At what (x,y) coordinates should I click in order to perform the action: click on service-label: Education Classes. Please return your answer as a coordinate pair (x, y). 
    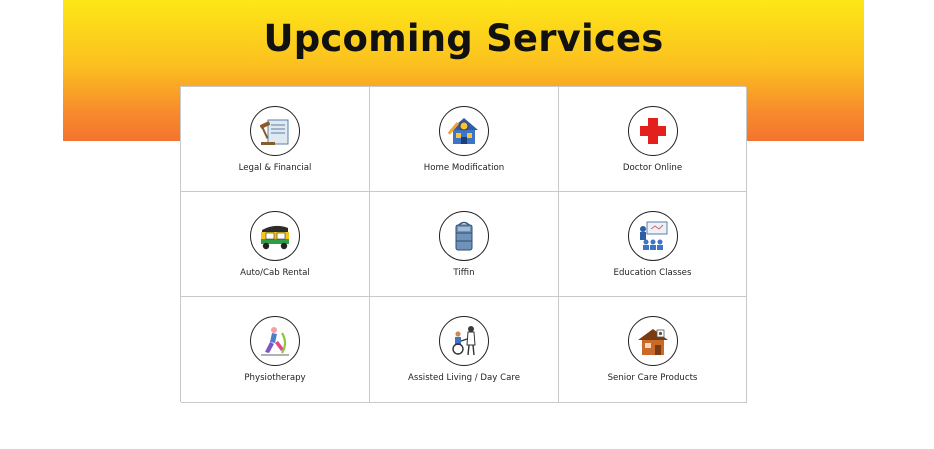
    Looking at the image, I should click on (652, 273).